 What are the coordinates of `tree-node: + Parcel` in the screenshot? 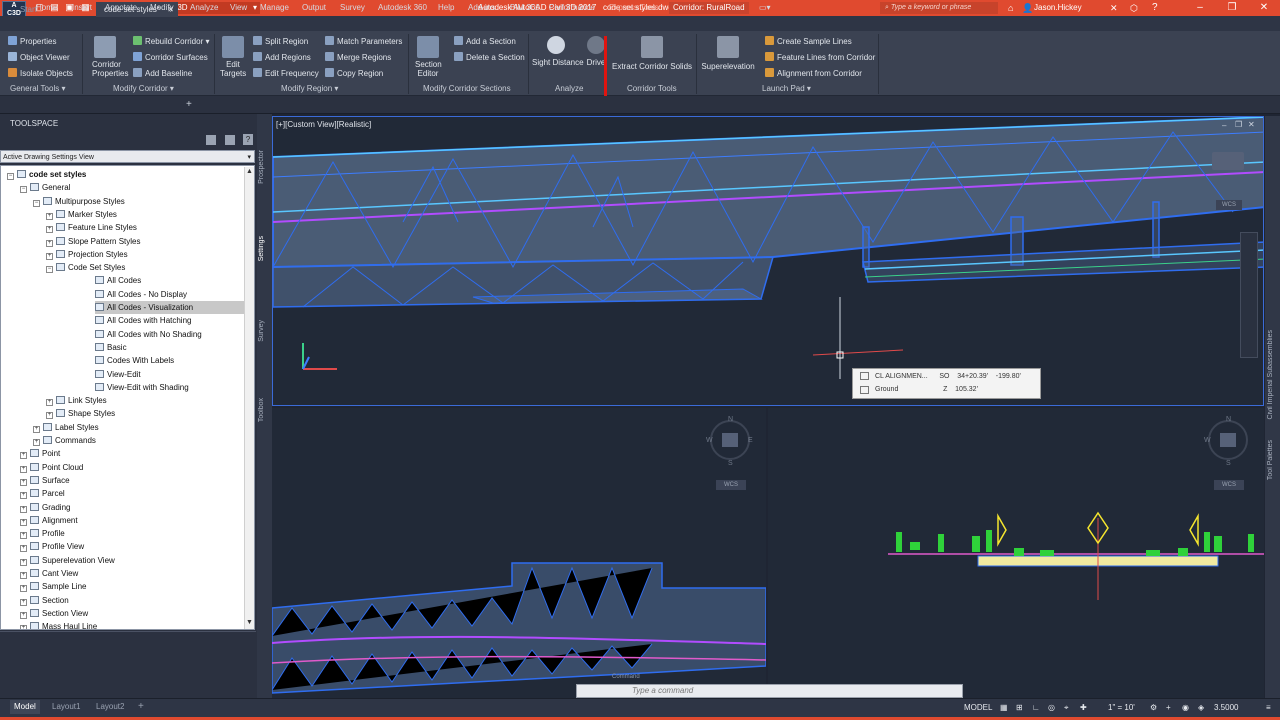 It's located at (42, 493).